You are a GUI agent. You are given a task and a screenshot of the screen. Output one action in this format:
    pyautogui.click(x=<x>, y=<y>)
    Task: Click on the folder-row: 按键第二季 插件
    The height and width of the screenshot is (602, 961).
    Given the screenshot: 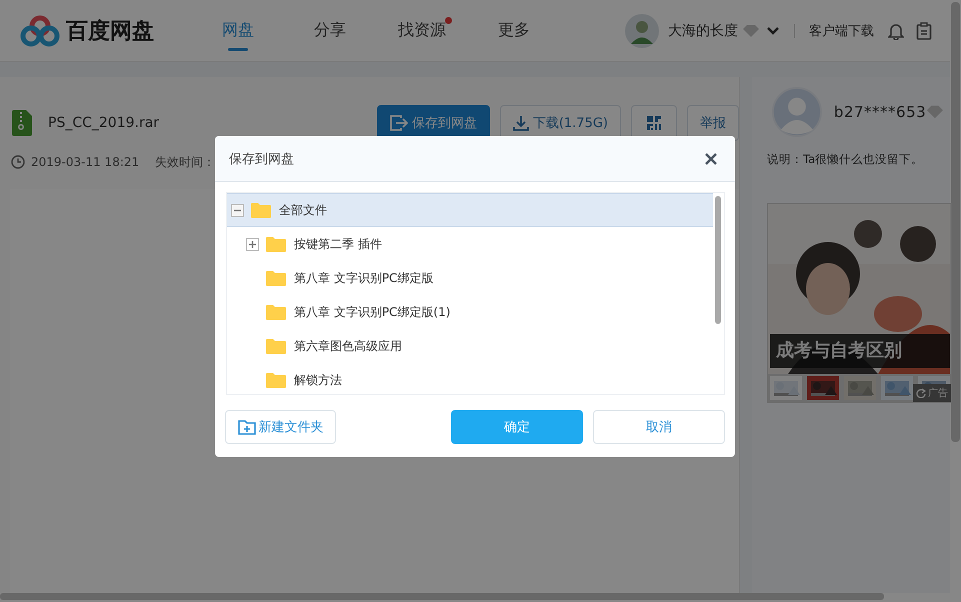 What is the action you would take?
    pyautogui.click(x=470, y=244)
    